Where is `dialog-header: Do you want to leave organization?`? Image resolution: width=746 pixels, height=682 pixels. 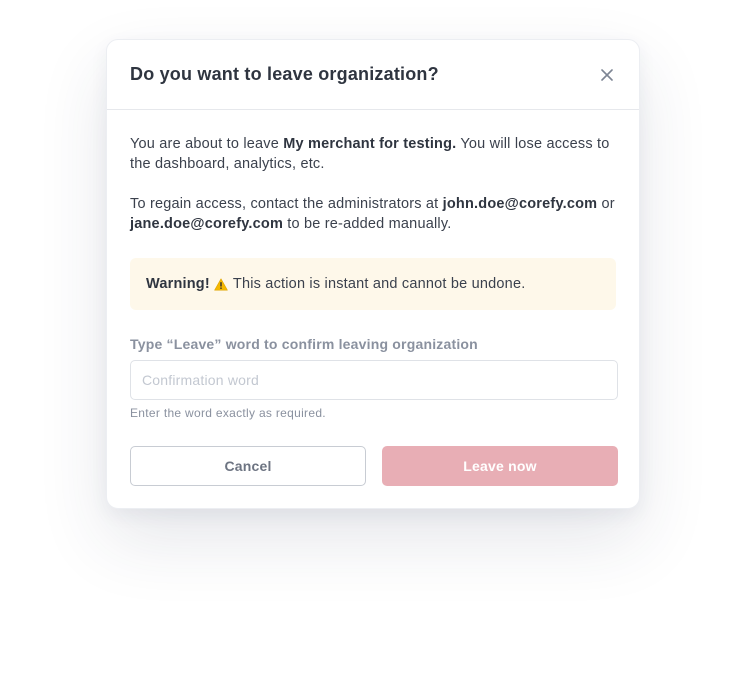
dialog-header: Do you want to leave organization? is located at coordinates (373, 75).